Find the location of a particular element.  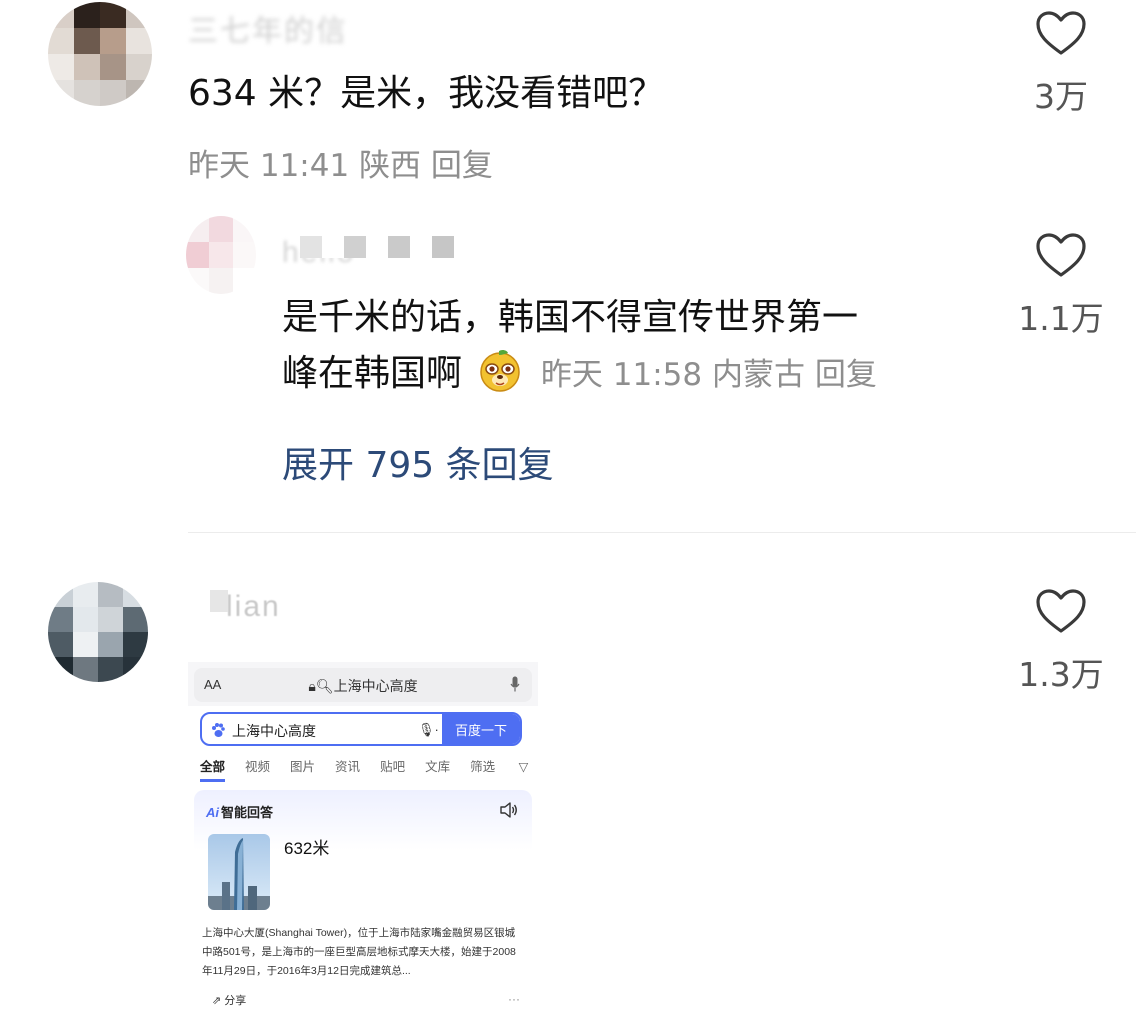

shanghai-tower-image is located at coordinates (239, 872).